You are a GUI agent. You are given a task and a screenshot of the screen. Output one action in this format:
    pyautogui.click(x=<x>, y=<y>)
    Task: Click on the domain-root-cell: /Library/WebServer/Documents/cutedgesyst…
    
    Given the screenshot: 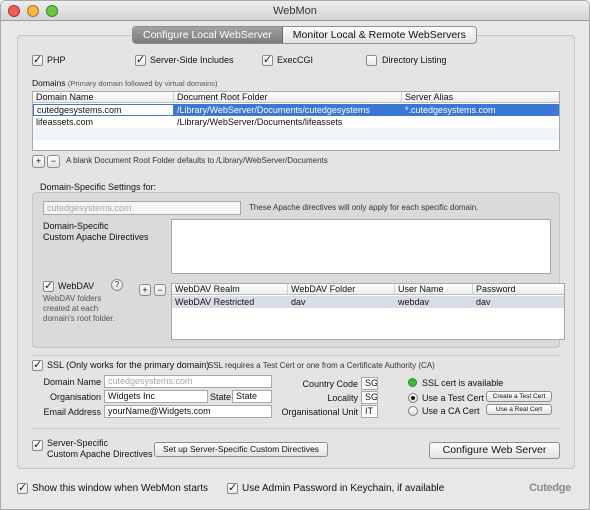 What is the action you would take?
    pyautogui.click(x=272, y=110)
    